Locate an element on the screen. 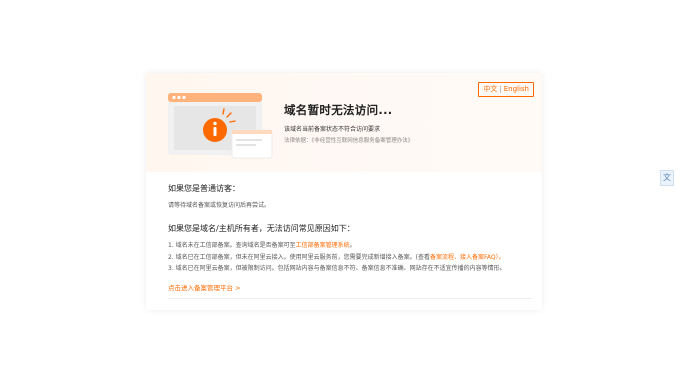 This screenshot has width=690, height=388. reason-item-1: 1. 域名未在工信部备案。查询域名是否备案可至工信部备案管理系统。 is located at coordinates (350, 246).